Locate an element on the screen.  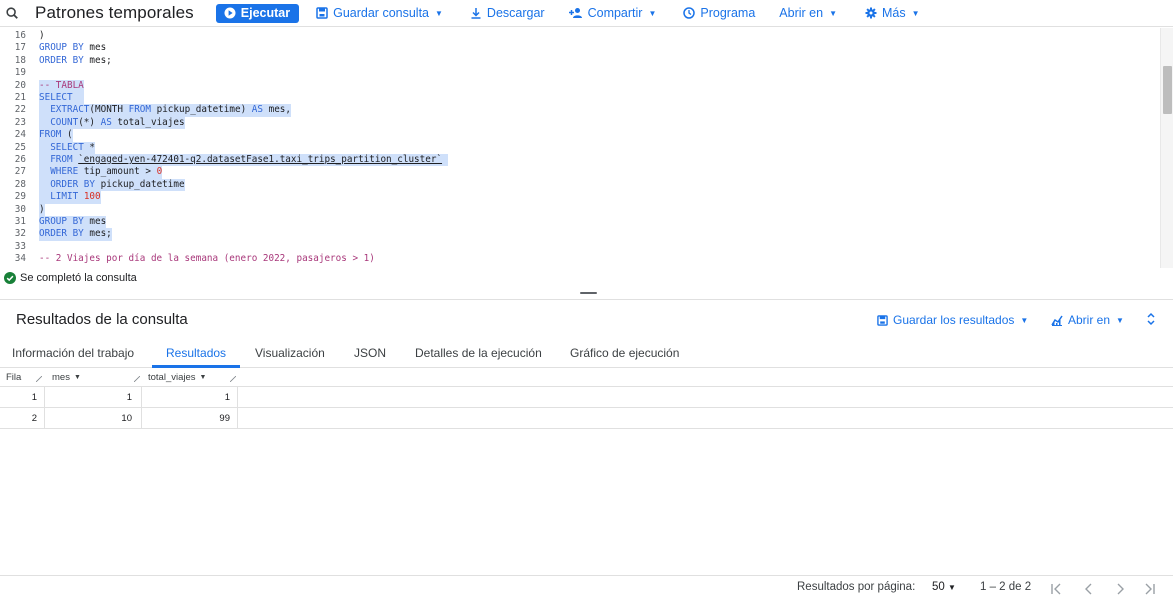
more-button: Más ▼ is located at coordinates (892, 13).